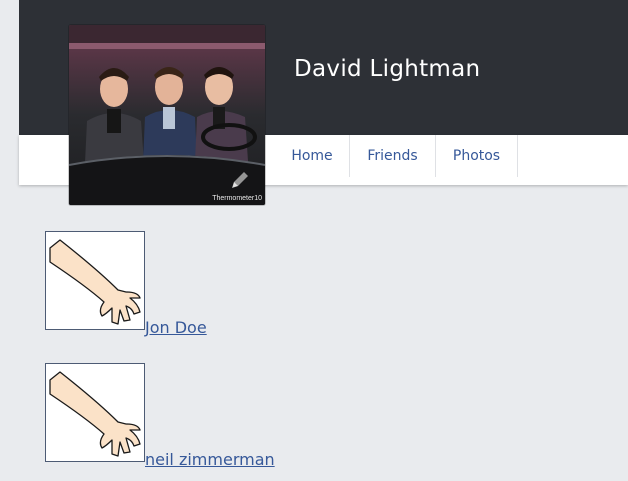  What do you see at coordinates (392, 156) in the screenshot?
I see `tab-friends: Friends` at bounding box center [392, 156].